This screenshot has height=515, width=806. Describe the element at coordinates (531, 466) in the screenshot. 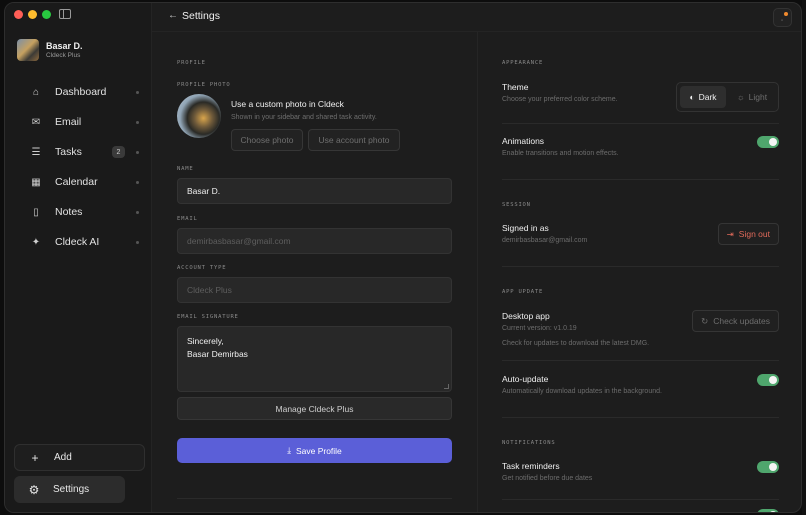

I see `task-reminders-title: Task reminders` at that location.